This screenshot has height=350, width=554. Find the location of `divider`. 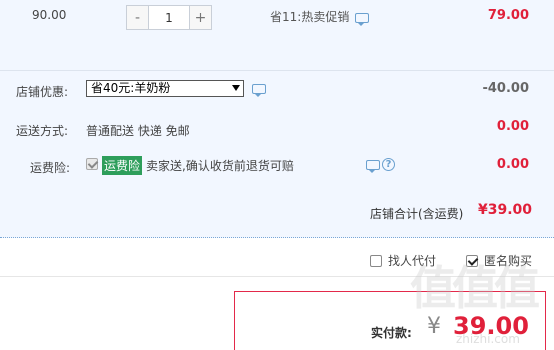

divider is located at coordinates (277, 276).